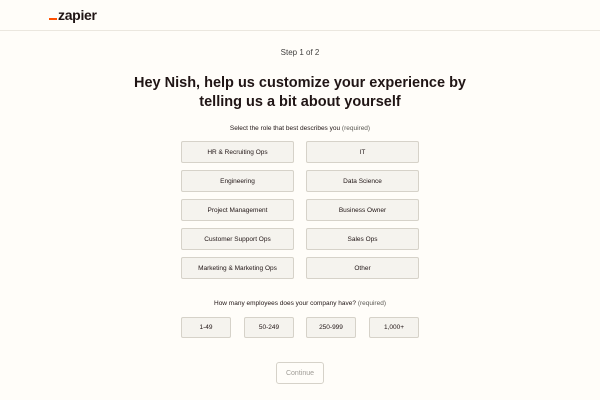 This screenshot has height=400, width=600. I want to click on employee-option-50-249: 50-249, so click(269, 327).